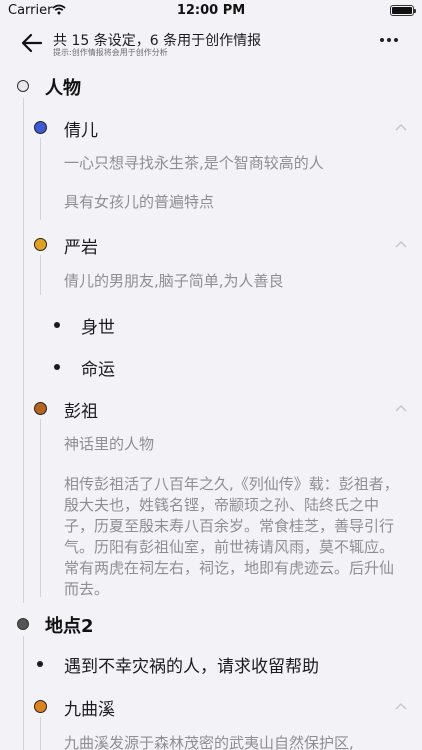 Image resolution: width=422 pixels, height=750 pixels. I want to click on status-bar: Carrier 12:00 PM, so click(211, 11).